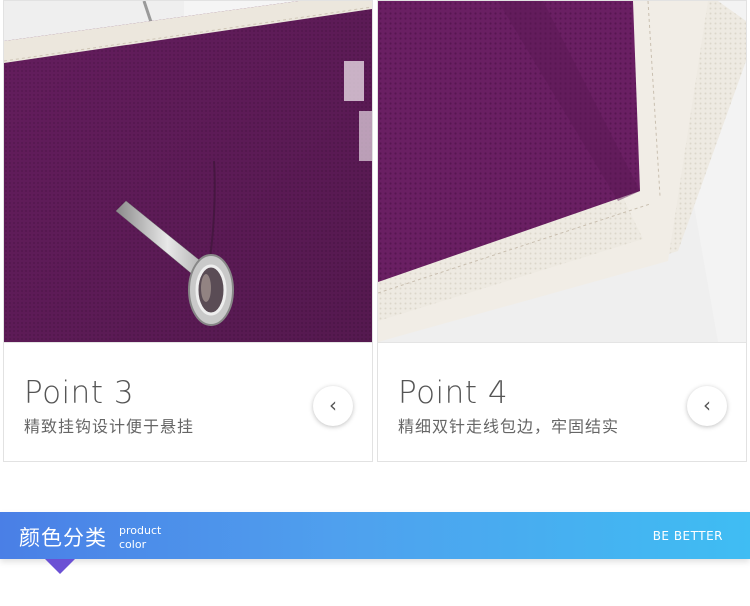 This screenshot has width=750, height=606. Describe the element at coordinates (79, 393) in the screenshot. I see `point-title: Point 3` at that location.